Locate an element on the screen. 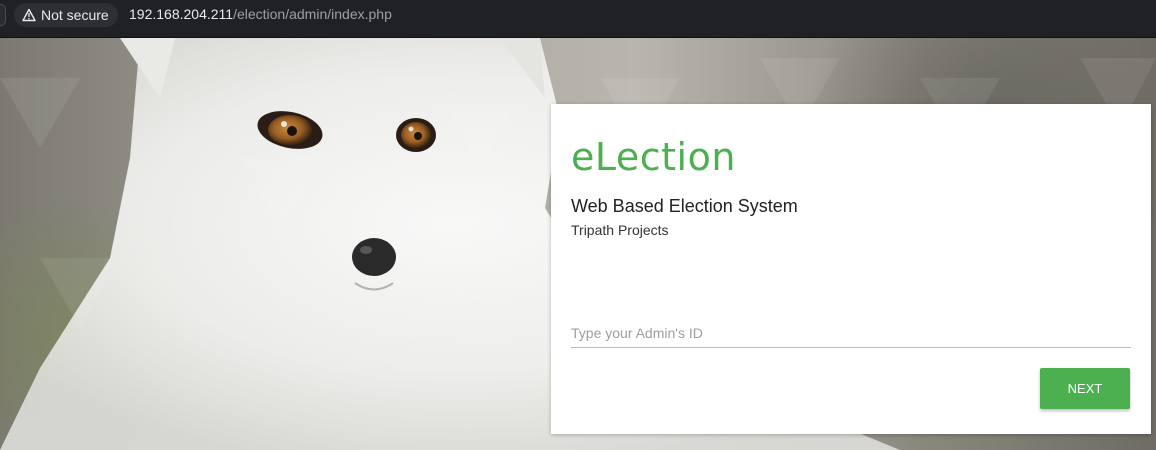 This screenshot has width=1156, height=450. url-field: 192.168.204.211/election/admin/index.php is located at coordinates (260, 14).